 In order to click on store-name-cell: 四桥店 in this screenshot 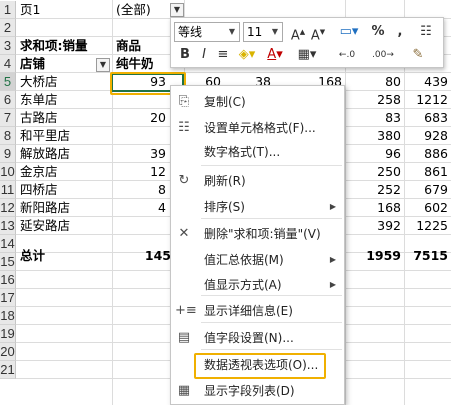, I will do `click(64, 190)`.